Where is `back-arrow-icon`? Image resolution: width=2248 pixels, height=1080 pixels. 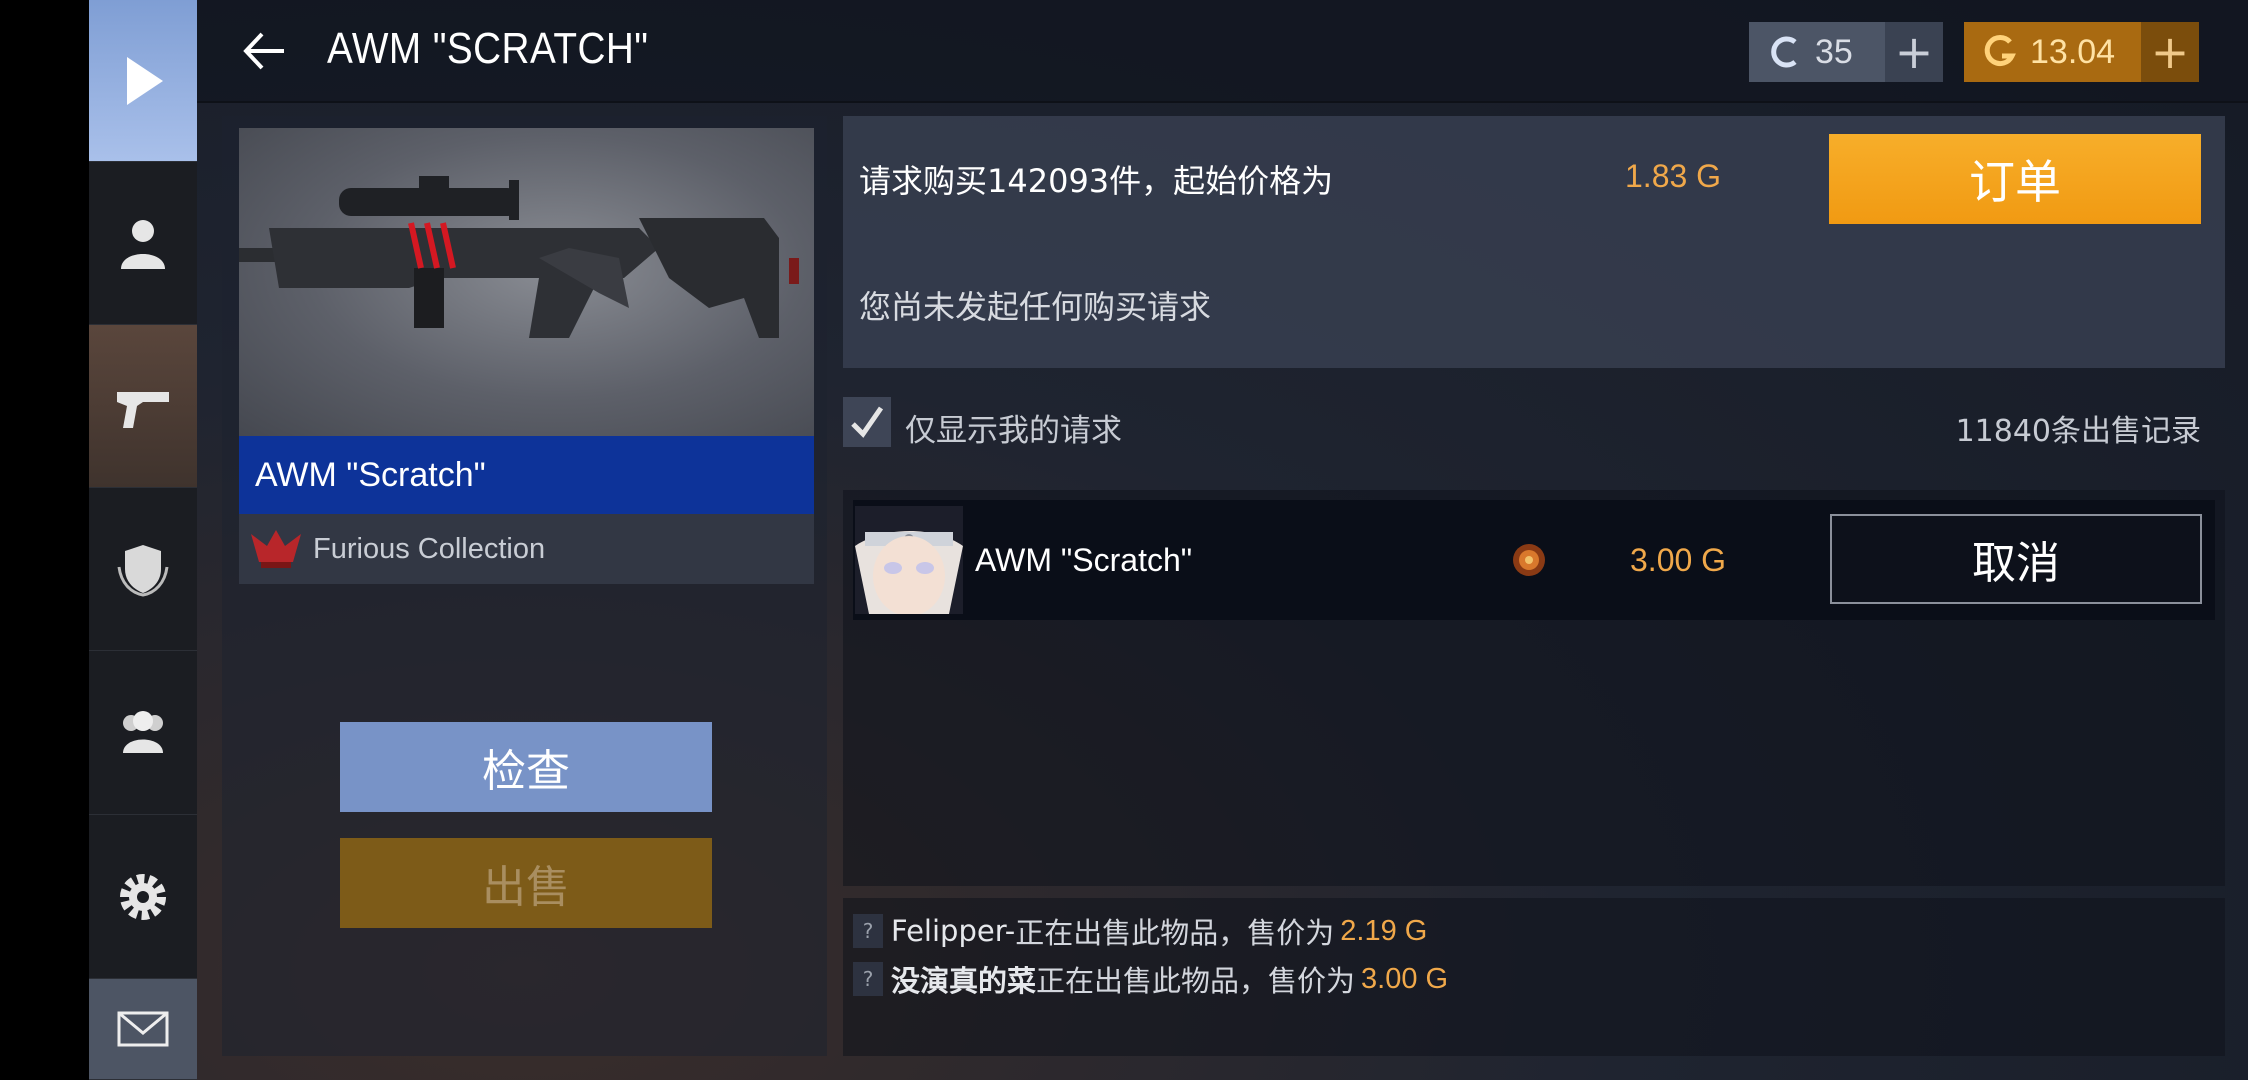 back-arrow-icon is located at coordinates (265, 51).